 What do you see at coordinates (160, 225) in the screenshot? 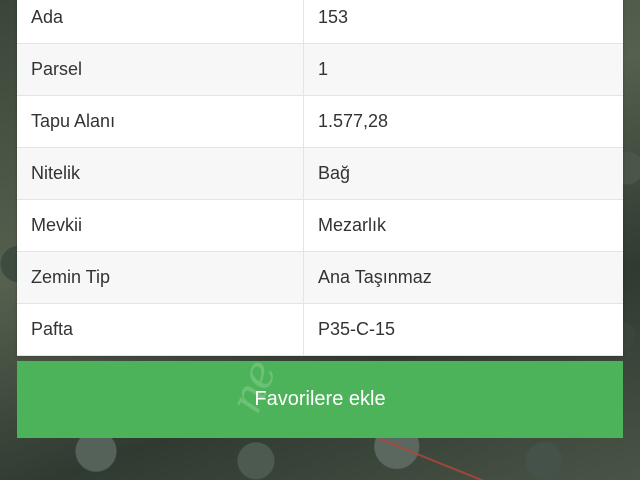
I see `mevkii-label: Mevkii` at bounding box center [160, 225].